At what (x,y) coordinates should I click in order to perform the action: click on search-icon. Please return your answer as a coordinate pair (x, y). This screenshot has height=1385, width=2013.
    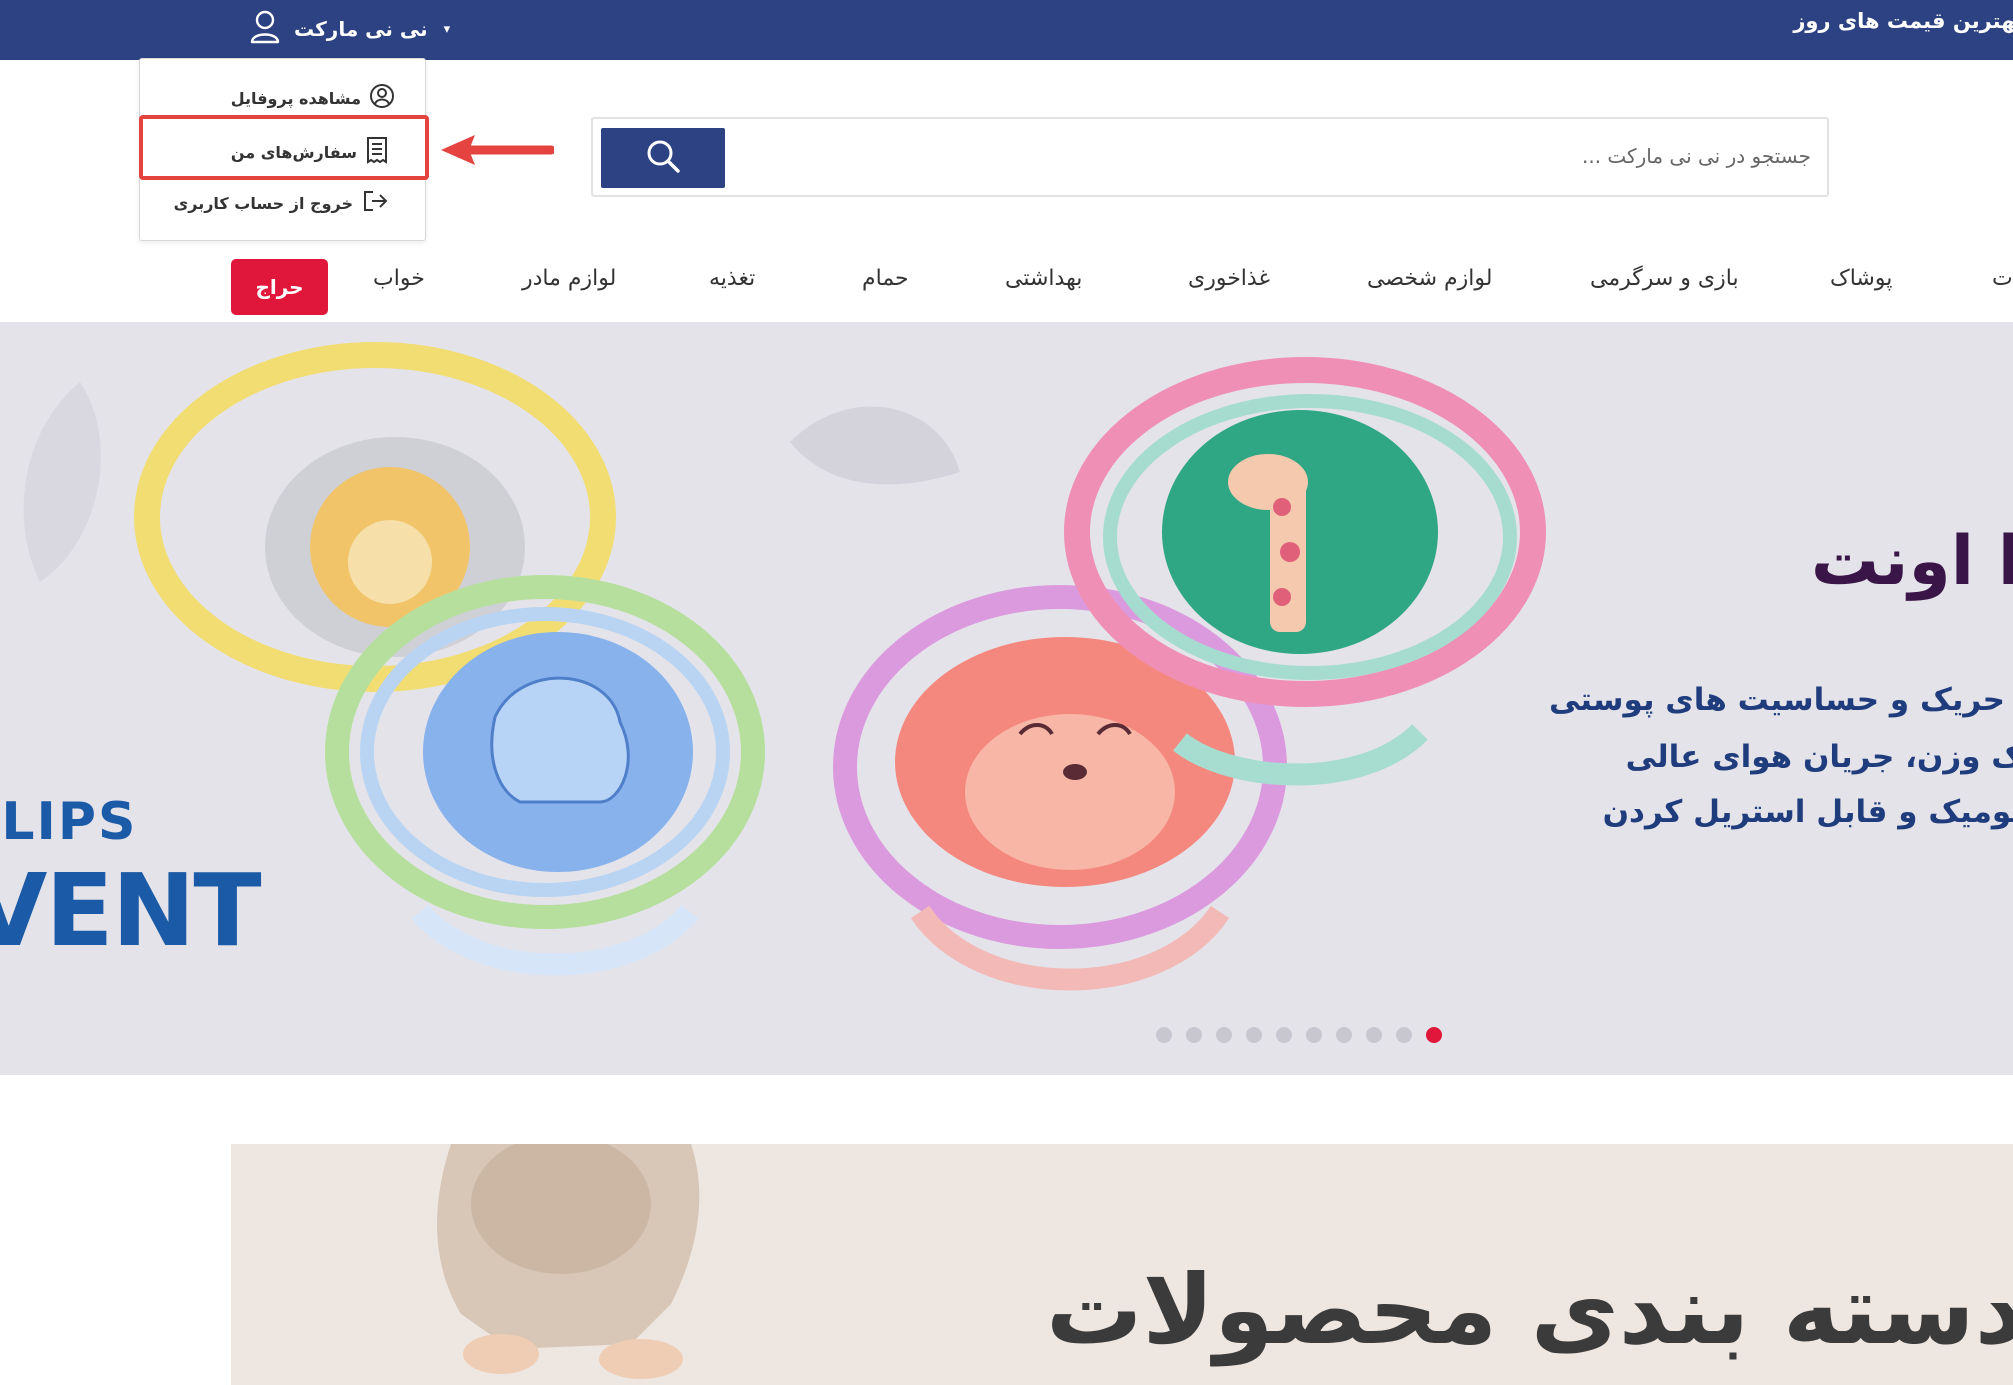
    Looking at the image, I should click on (663, 158).